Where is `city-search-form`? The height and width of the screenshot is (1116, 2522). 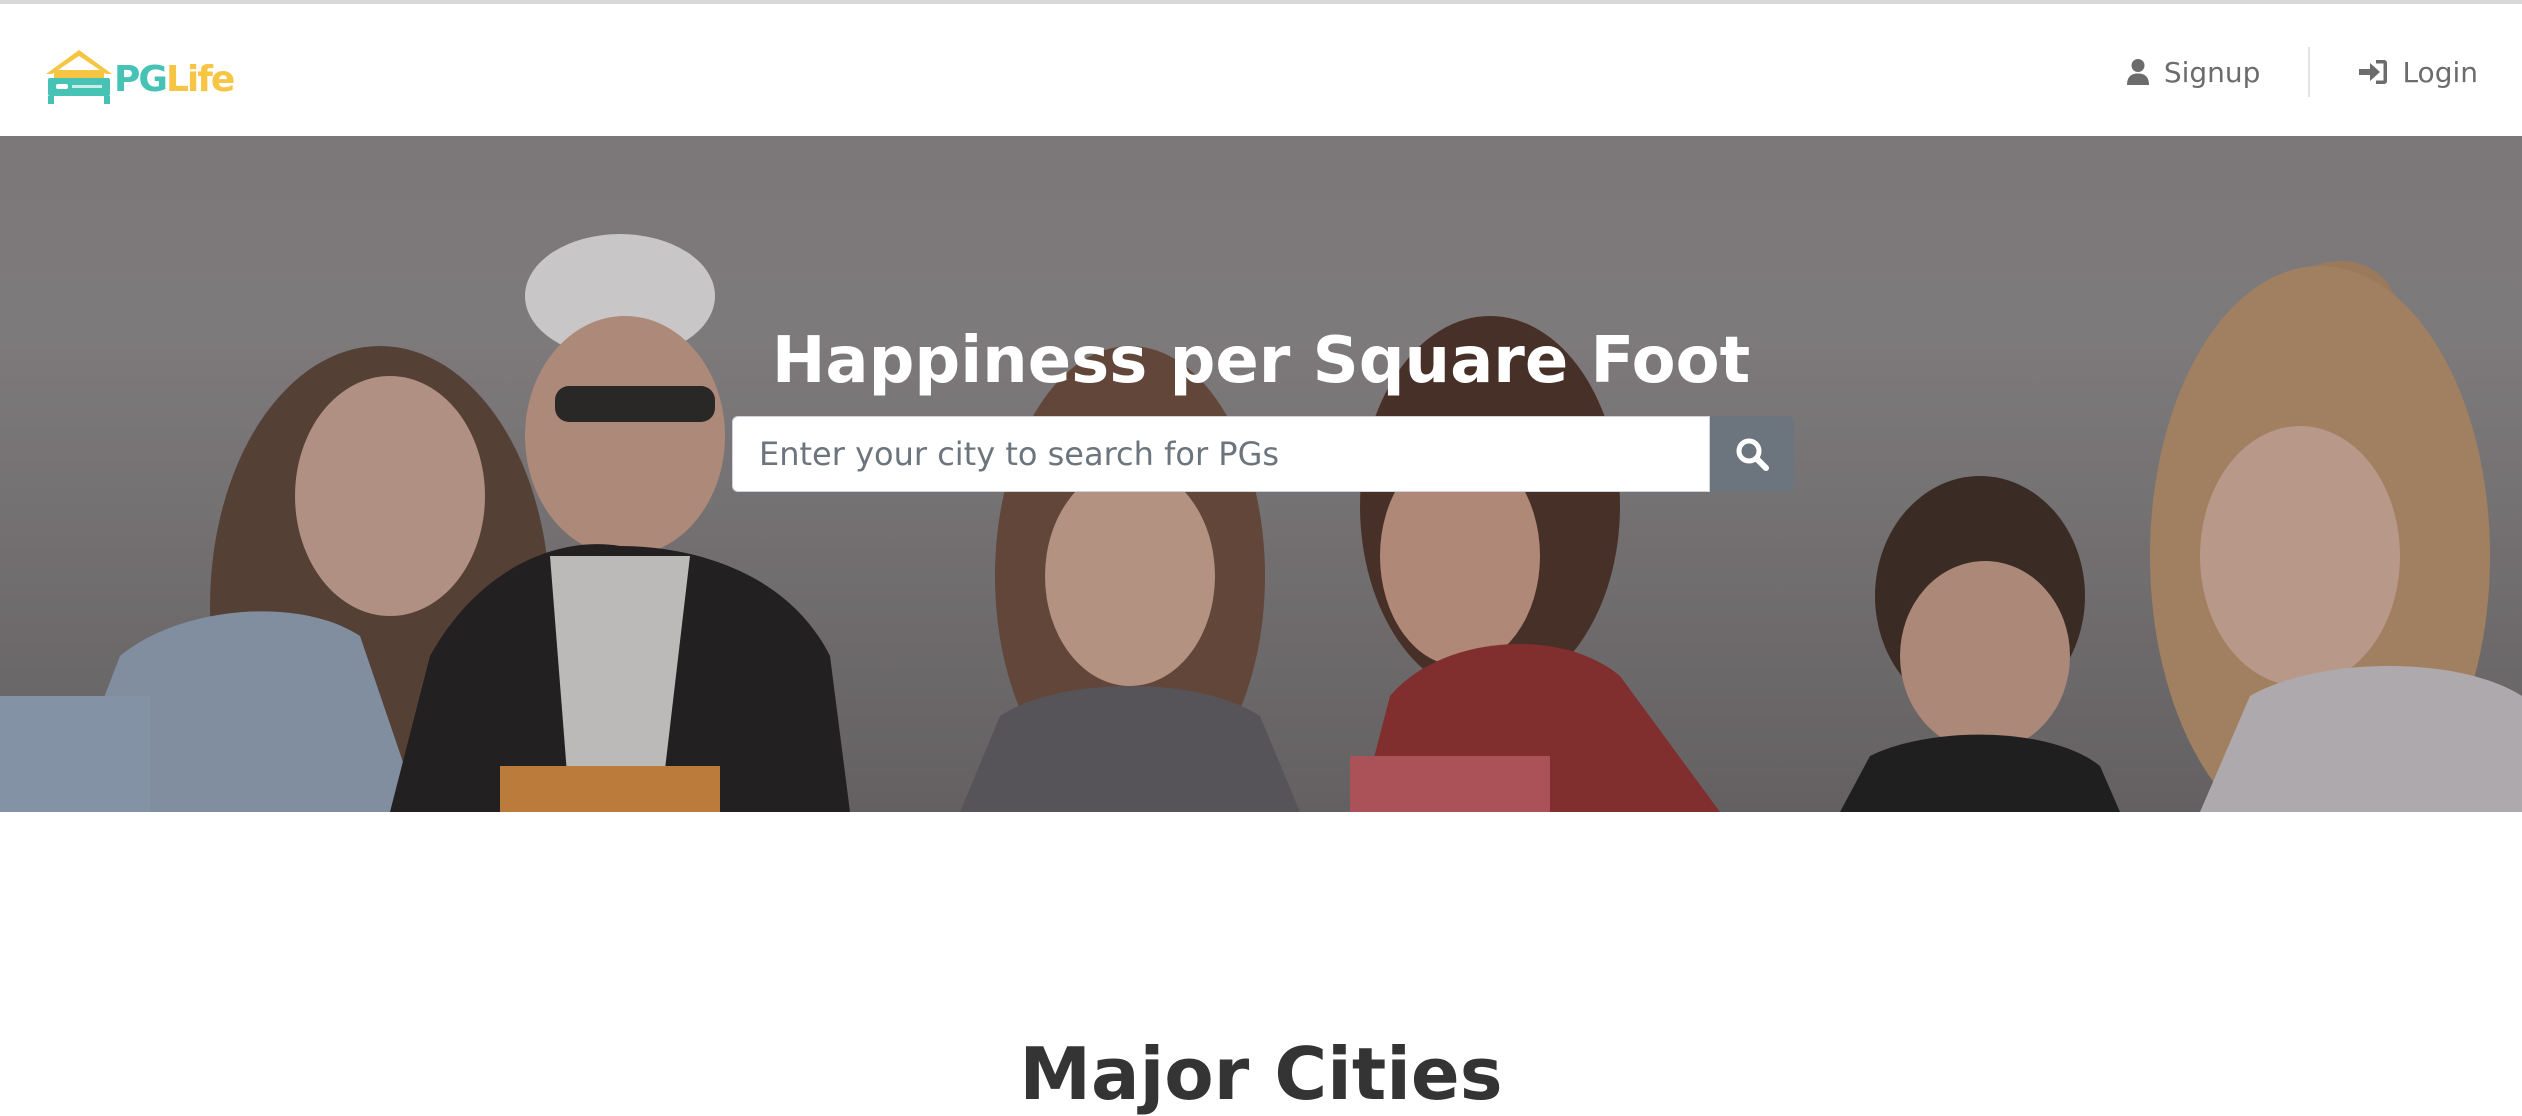 city-search-form is located at coordinates (1263, 454).